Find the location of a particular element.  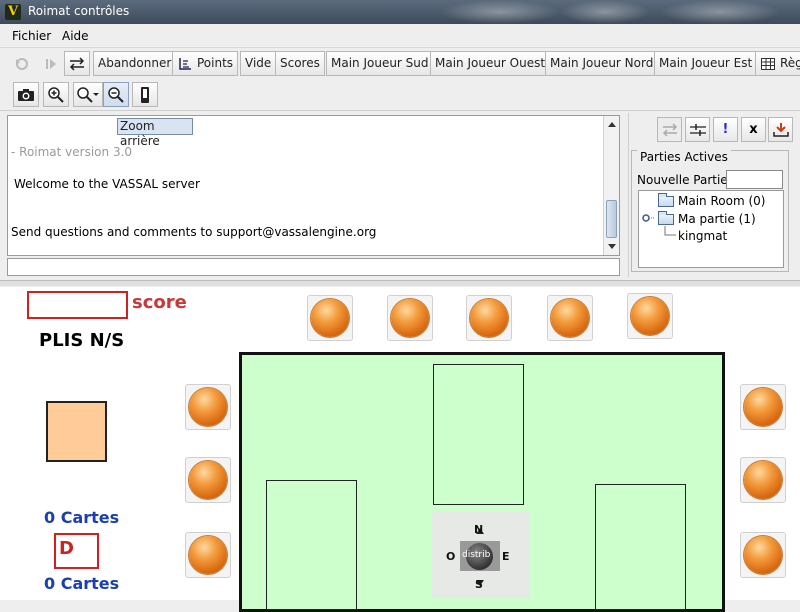

zoom-out-button is located at coordinates (116, 94).